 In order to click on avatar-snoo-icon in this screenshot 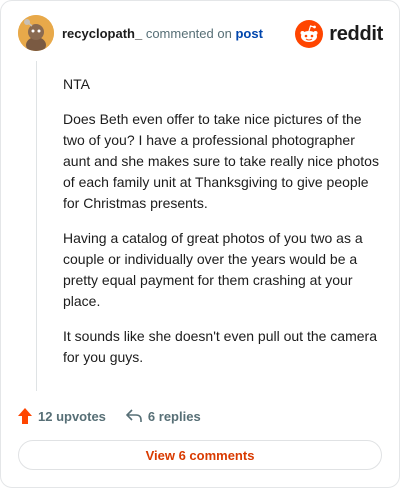, I will do `click(36, 33)`.